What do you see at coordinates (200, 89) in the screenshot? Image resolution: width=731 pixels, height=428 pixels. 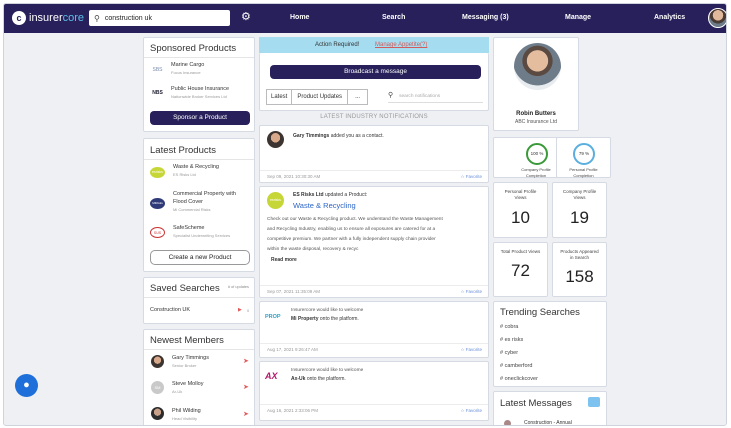 I see `sponsored-item-title: Public House Insurance` at bounding box center [200, 89].